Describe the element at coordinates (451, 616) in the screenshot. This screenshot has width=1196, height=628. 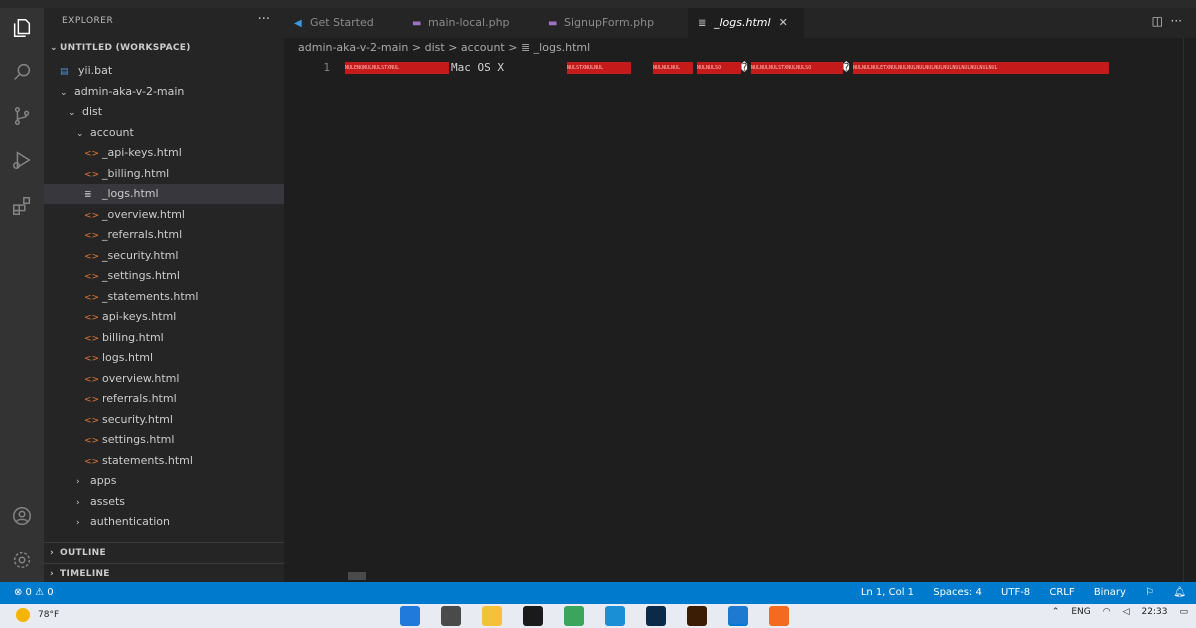
I see `task-view-icon` at that location.